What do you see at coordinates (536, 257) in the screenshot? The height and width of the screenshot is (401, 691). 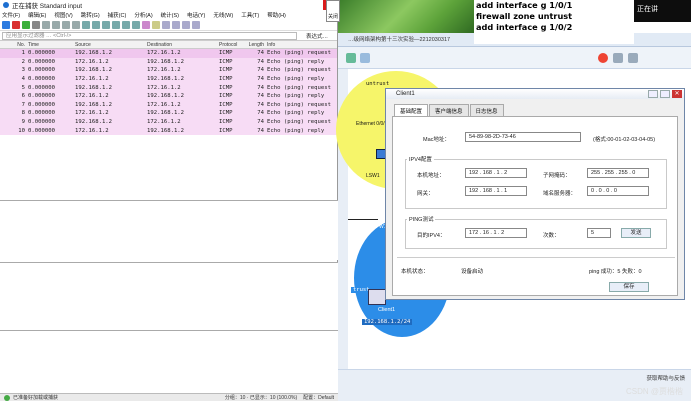 I see `divider` at bounding box center [536, 257].